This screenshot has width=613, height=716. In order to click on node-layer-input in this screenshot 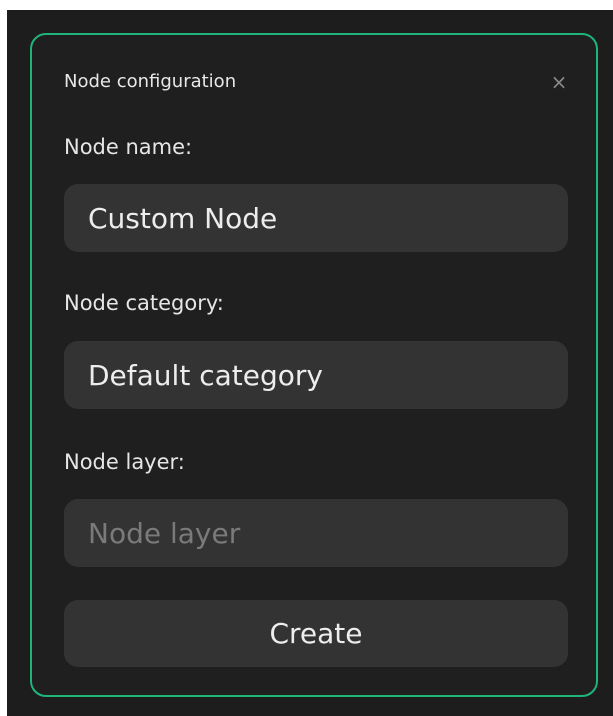, I will do `click(316, 533)`.